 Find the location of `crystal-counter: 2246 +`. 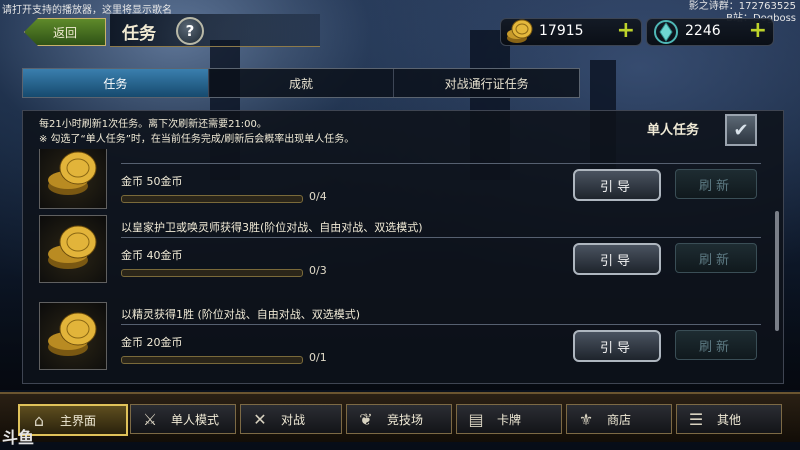

crystal-counter: 2246 + is located at coordinates (710, 32).